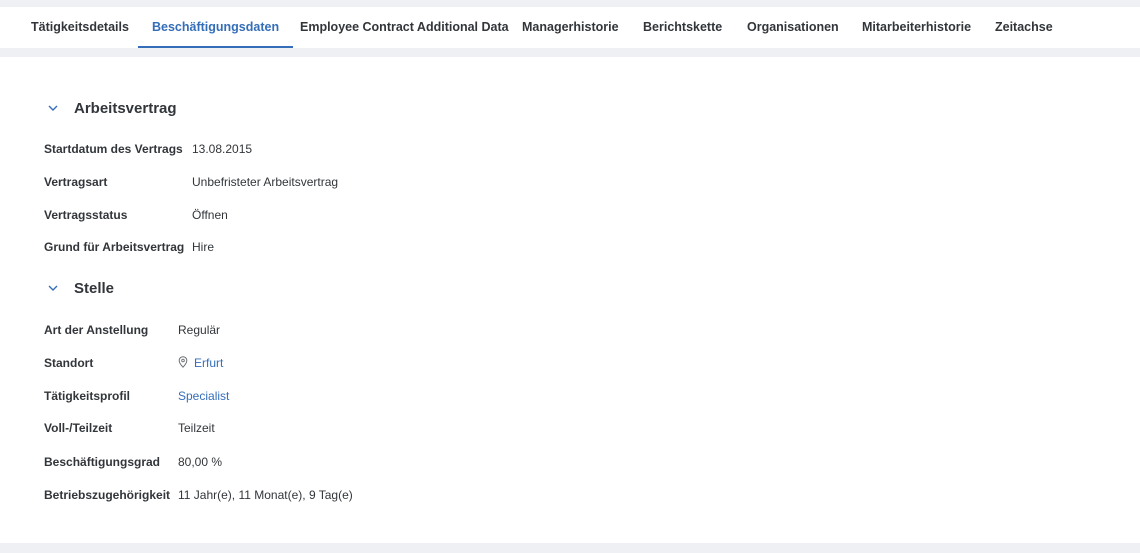  What do you see at coordinates (793, 27) in the screenshot?
I see `tab-organisationen: Organisationen` at bounding box center [793, 27].